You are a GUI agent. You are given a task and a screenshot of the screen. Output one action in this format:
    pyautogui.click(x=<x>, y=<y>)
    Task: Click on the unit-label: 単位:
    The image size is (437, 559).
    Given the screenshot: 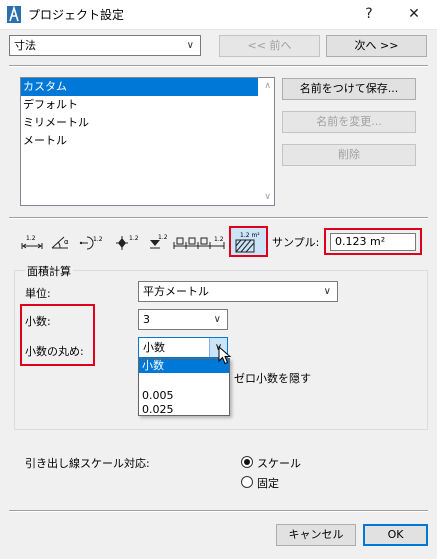 What is the action you would take?
    pyautogui.click(x=38, y=293)
    